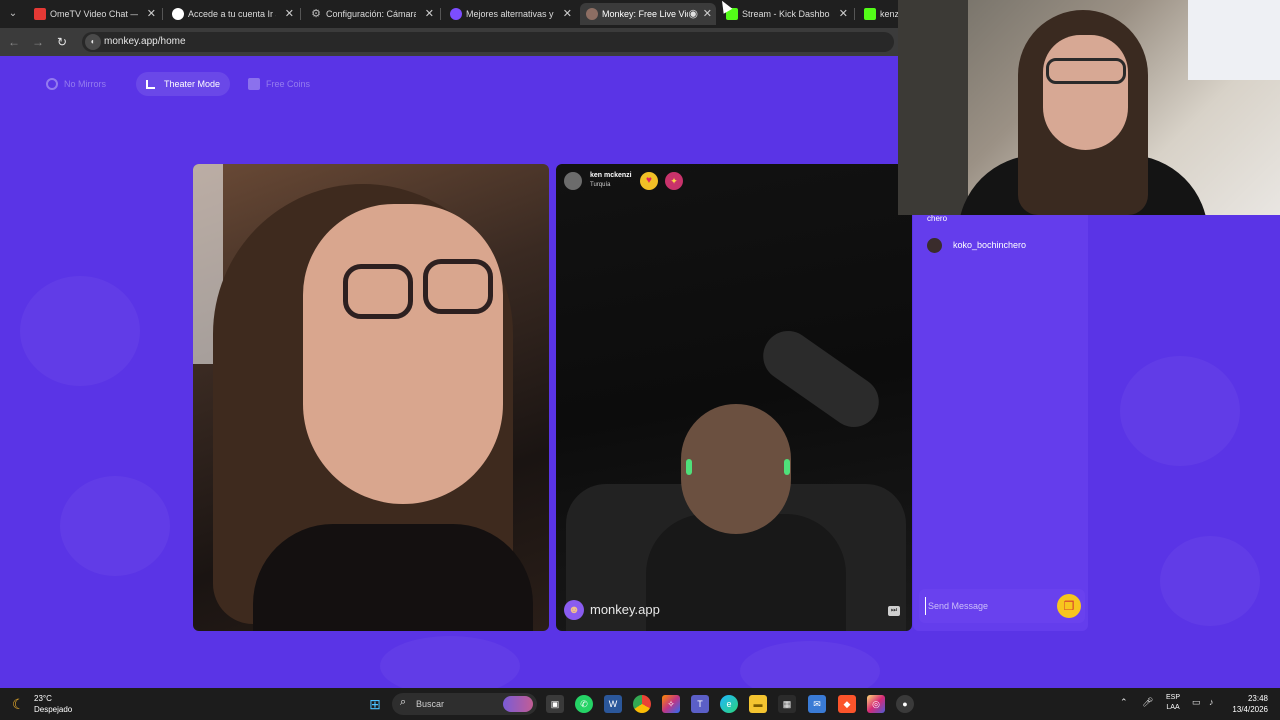 The width and height of the screenshot is (1280, 720). What do you see at coordinates (985, 606) in the screenshot?
I see `send-message-input` at bounding box center [985, 606].